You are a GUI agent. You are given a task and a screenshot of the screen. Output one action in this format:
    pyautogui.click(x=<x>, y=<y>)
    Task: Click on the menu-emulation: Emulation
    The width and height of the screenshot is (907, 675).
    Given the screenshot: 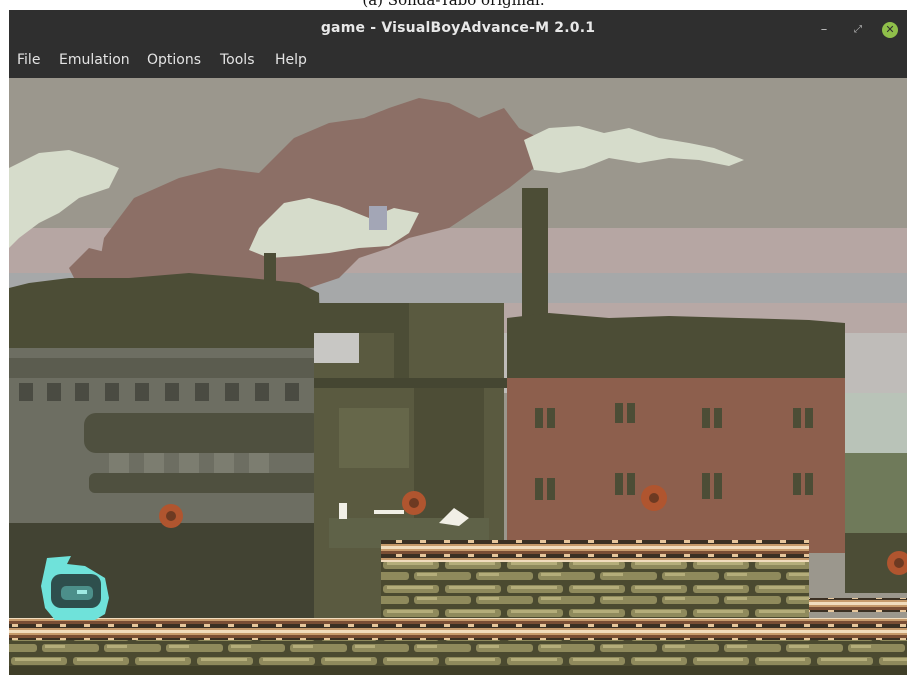 What is the action you would take?
    pyautogui.click(x=94, y=60)
    